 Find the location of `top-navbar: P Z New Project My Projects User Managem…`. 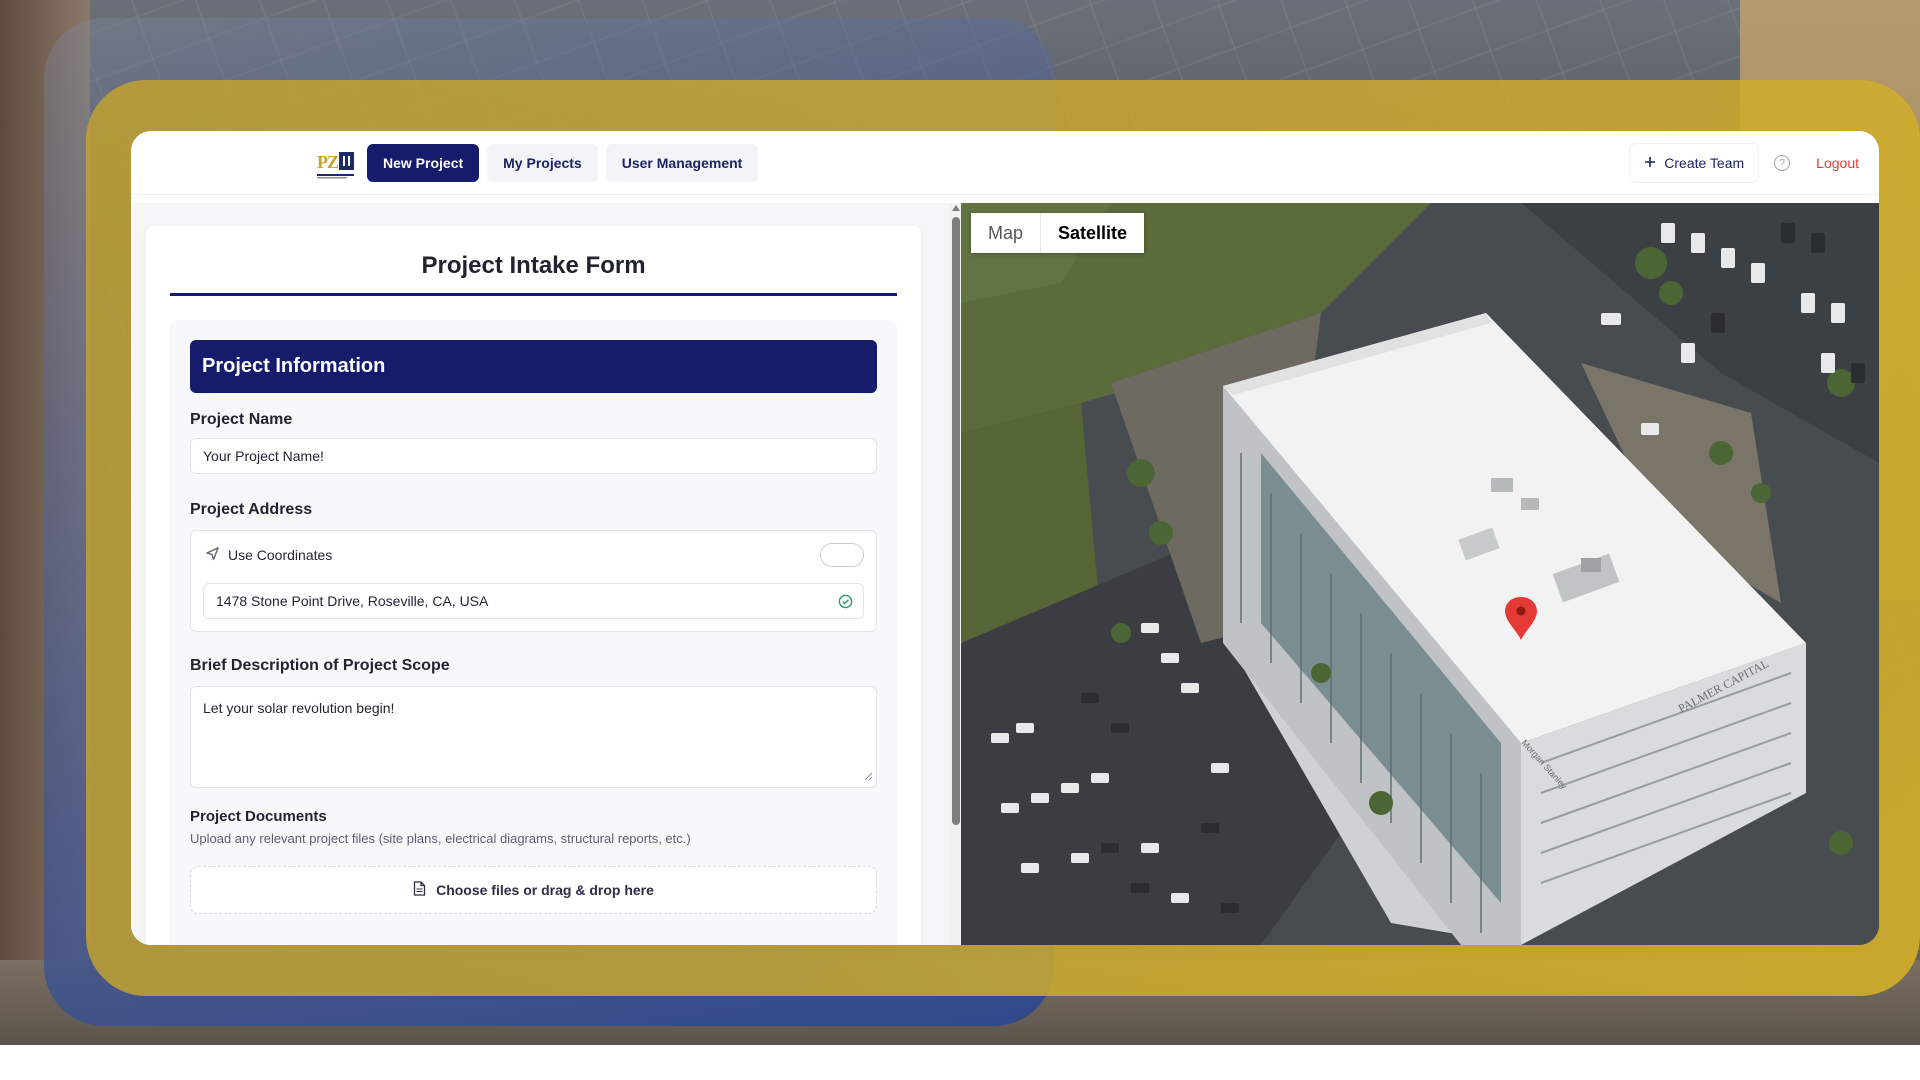

top-navbar: P Z New Project My Projects User Managem… is located at coordinates (1005, 163).